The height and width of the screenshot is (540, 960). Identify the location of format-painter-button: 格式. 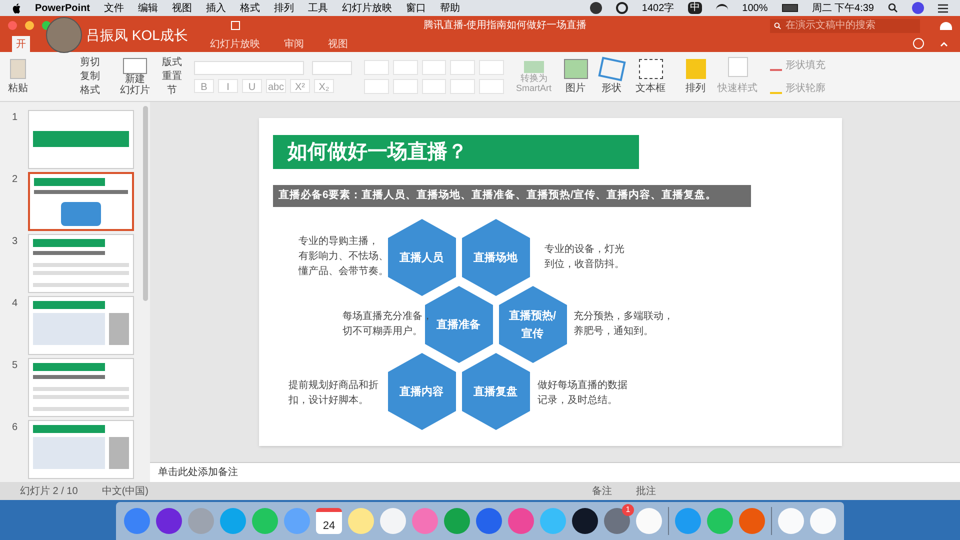
(90, 90).